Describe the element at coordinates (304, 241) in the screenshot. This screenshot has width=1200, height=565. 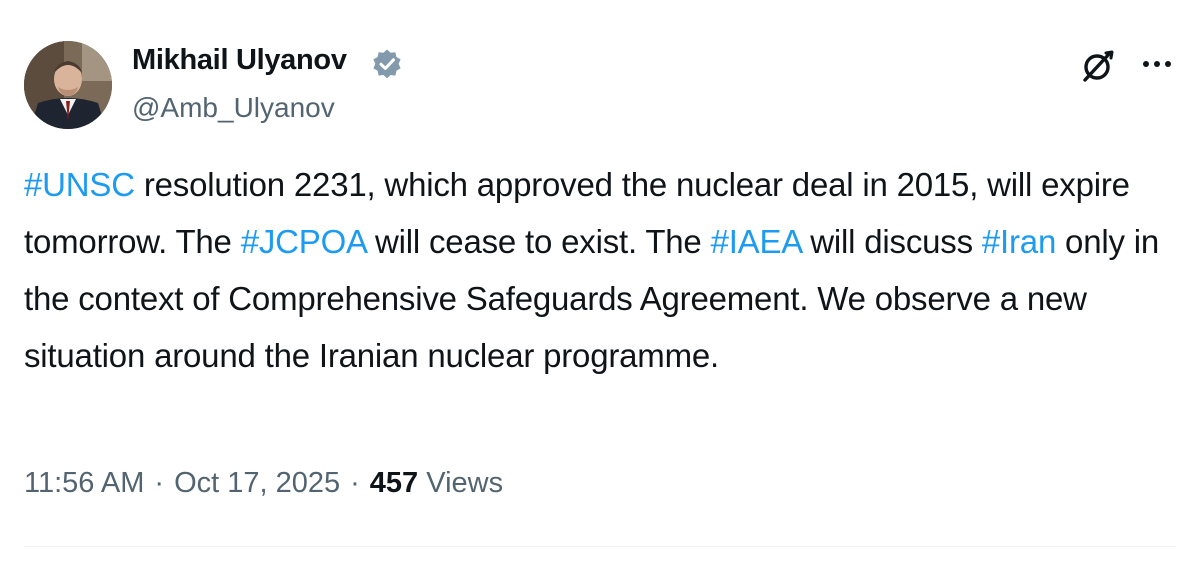
I see `hashtag-jcpoa: #JCPOA` at that location.